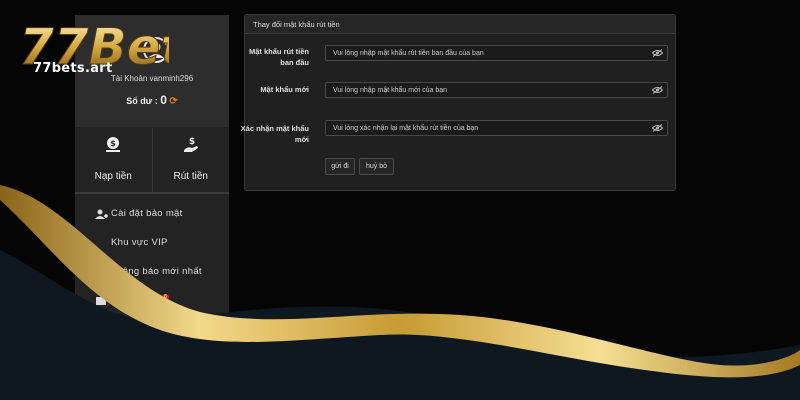 This screenshot has height=400, width=800. Describe the element at coordinates (156, 271) in the screenshot. I see `sidebar-item-label: Thông báo mới nhất` at that location.